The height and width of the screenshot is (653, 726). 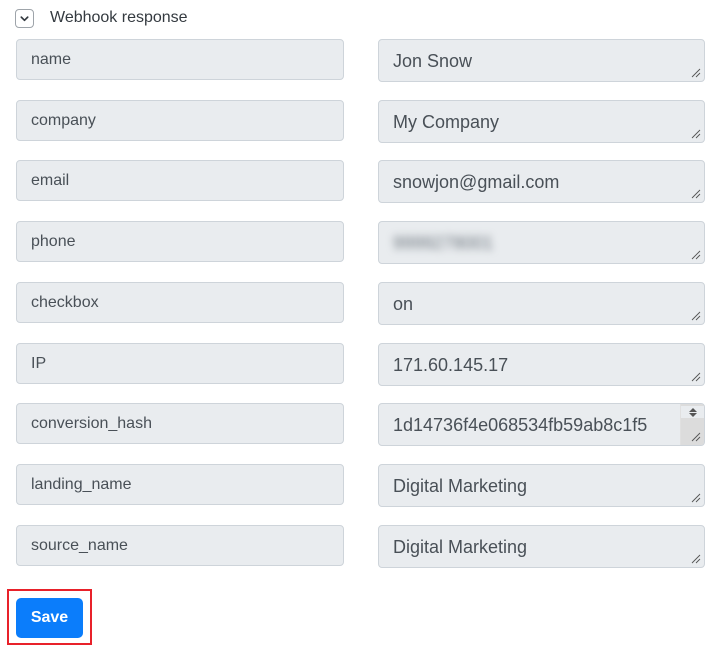 I want to click on field-value-textarea: 171.60.145.17, so click(x=541, y=364).